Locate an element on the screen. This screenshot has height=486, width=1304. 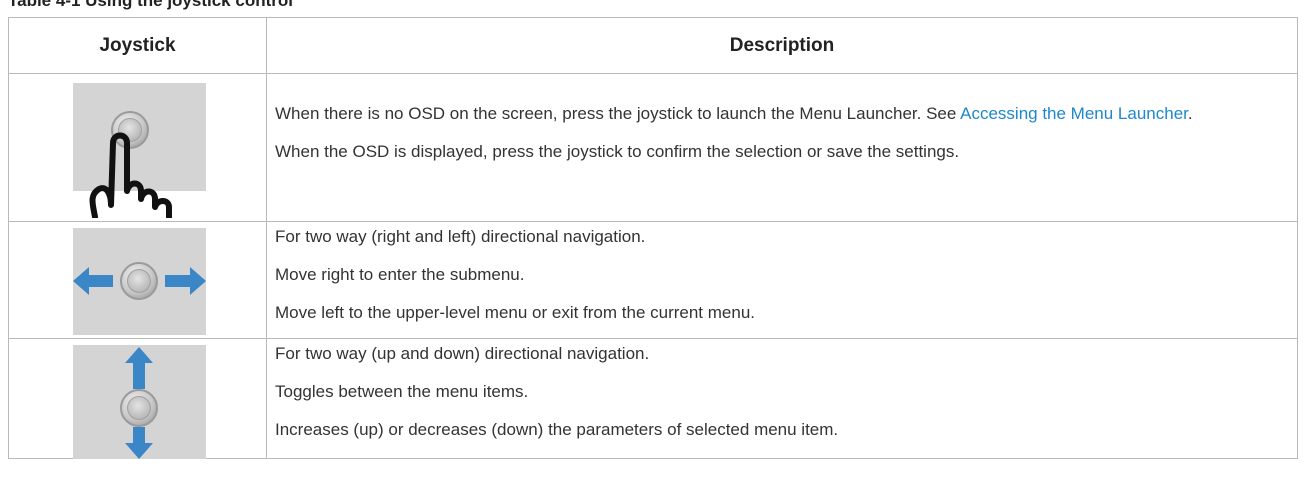
description-paragraph: Move right to enter the submenu. is located at coordinates (400, 274).